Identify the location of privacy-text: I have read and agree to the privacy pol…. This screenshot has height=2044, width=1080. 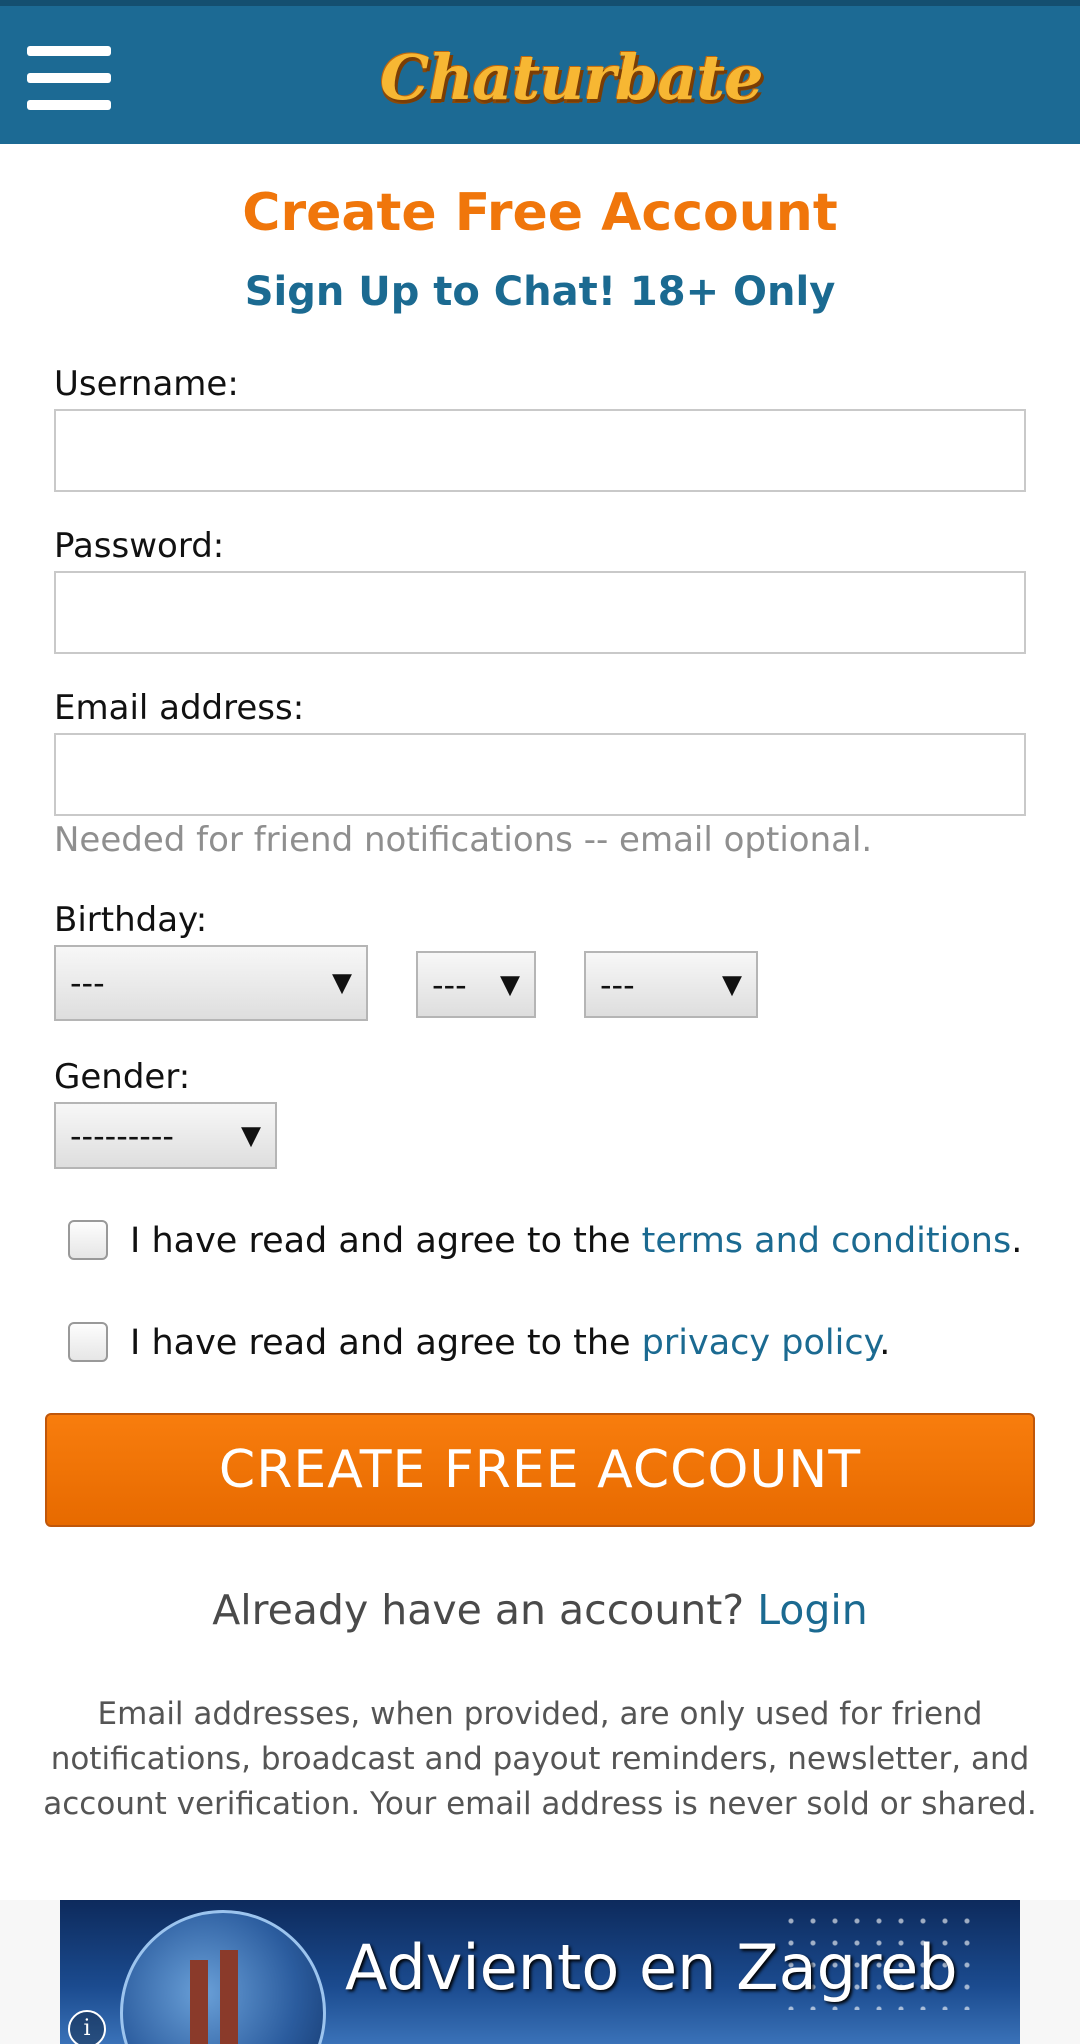
(510, 1343).